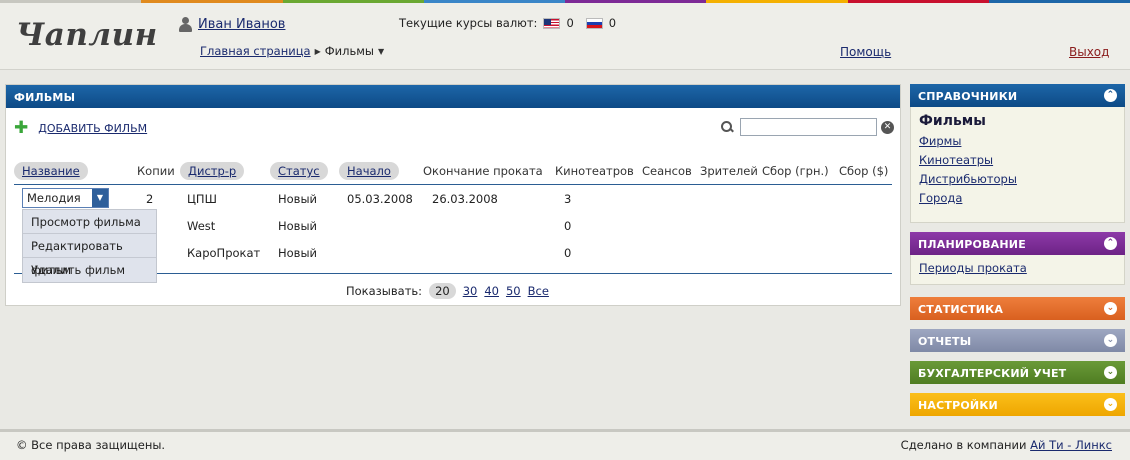 This screenshot has height=460, width=1130. I want to click on breadcrumb-current: Фильмы, so click(349, 51).